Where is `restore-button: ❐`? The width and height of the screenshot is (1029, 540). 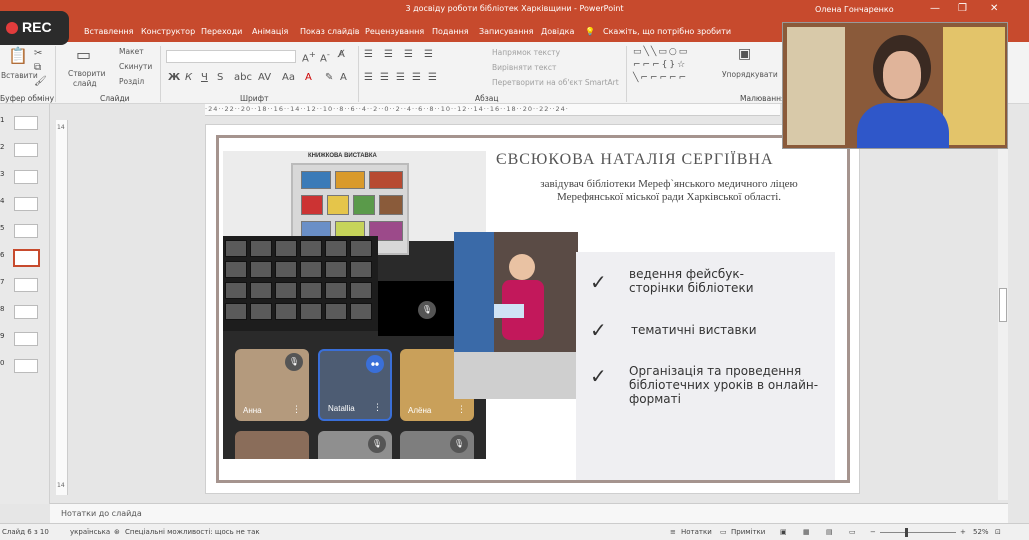 restore-button: ❐ is located at coordinates (962, 8).